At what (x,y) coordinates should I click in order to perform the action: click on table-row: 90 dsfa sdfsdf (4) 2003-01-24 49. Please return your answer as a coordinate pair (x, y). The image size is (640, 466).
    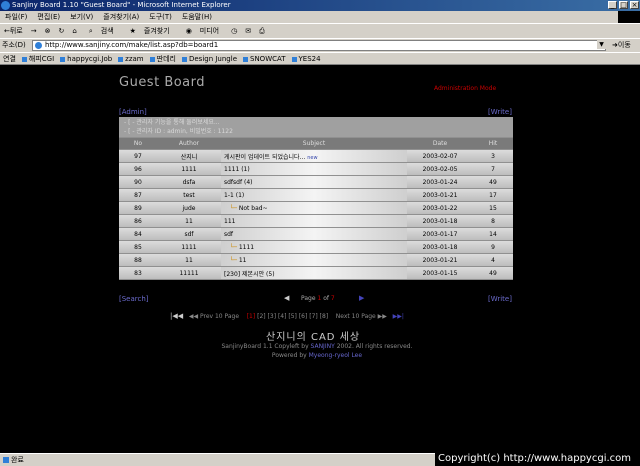
    Looking at the image, I should click on (316, 182).